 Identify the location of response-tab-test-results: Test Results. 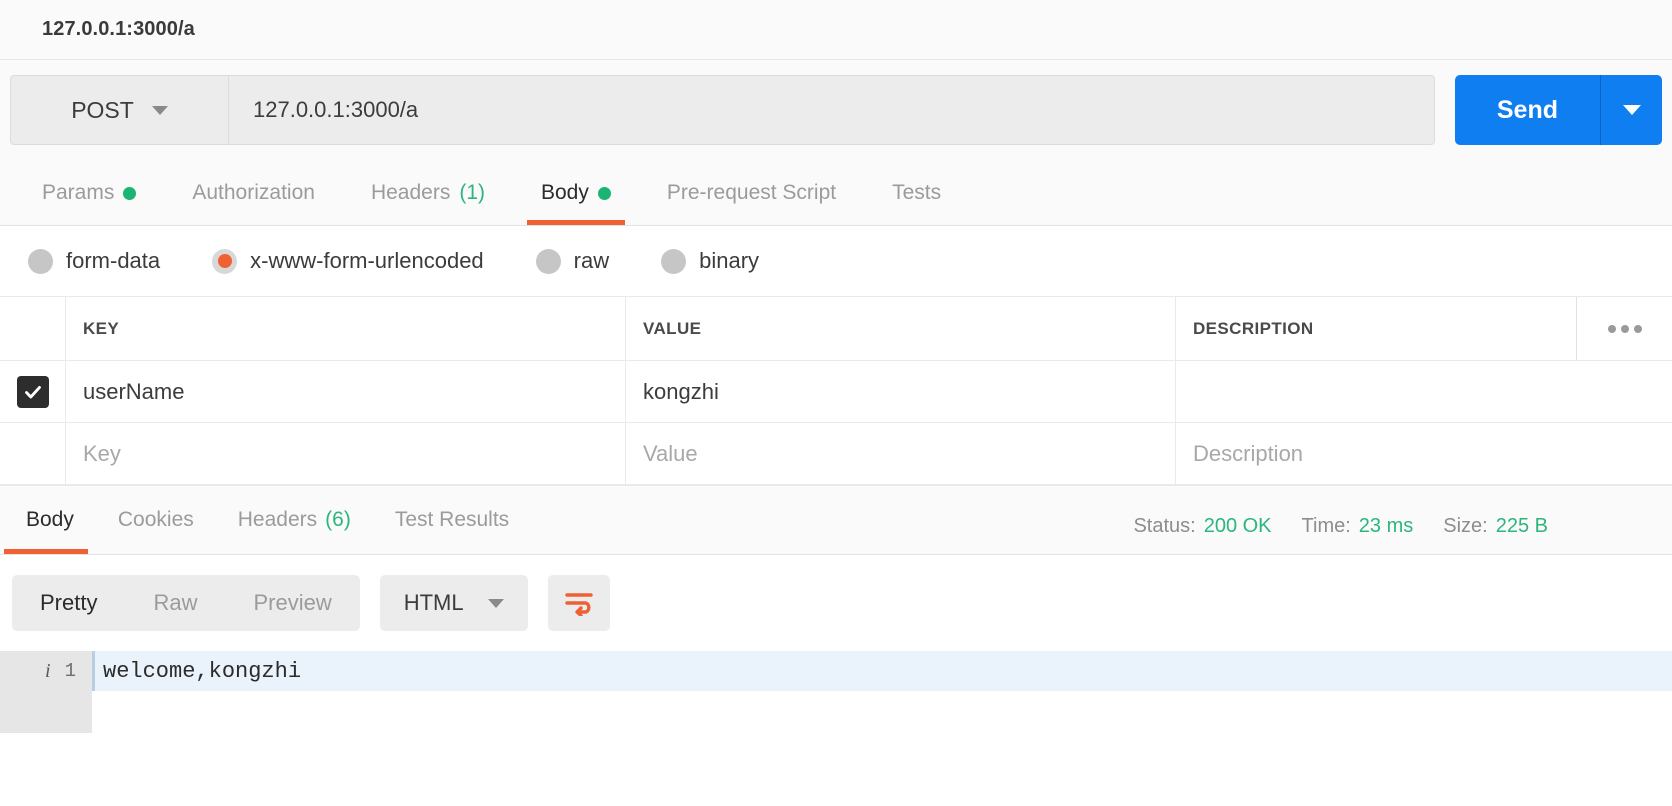
(452, 520).